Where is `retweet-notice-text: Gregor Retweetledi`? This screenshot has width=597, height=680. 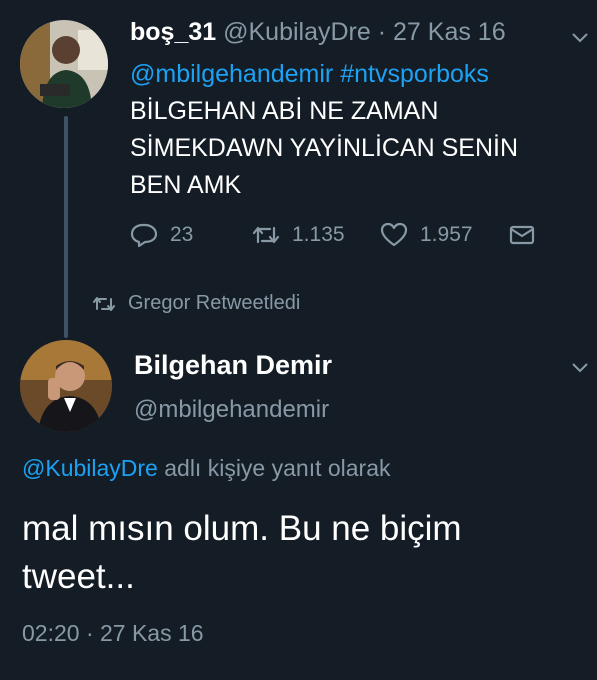
retweet-notice-text: Gregor Retweetledi is located at coordinates (214, 303).